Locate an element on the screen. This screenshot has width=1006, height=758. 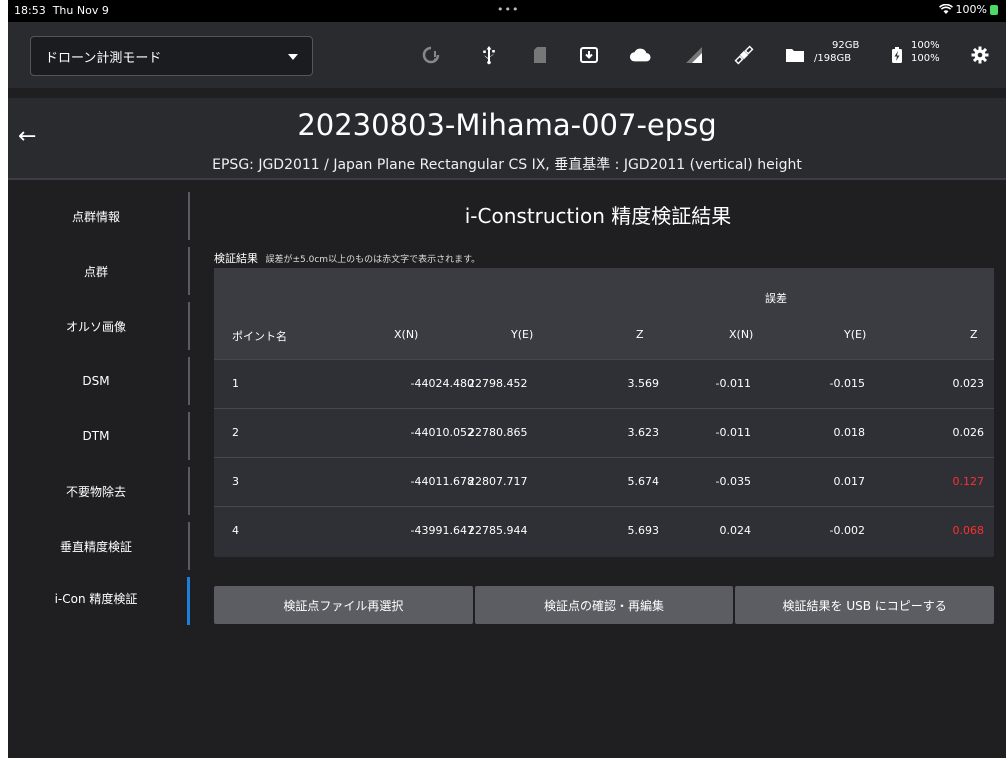
cell-y: 22780.865 is located at coordinates (498, 432).